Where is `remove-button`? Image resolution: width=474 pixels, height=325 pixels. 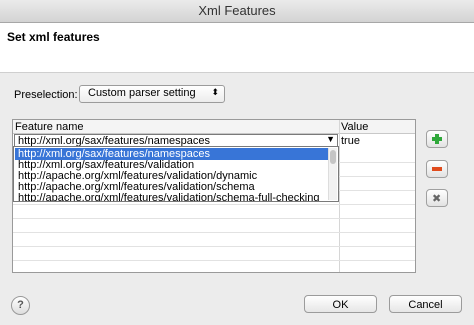
remove-button is located at coordinates (437, 169).